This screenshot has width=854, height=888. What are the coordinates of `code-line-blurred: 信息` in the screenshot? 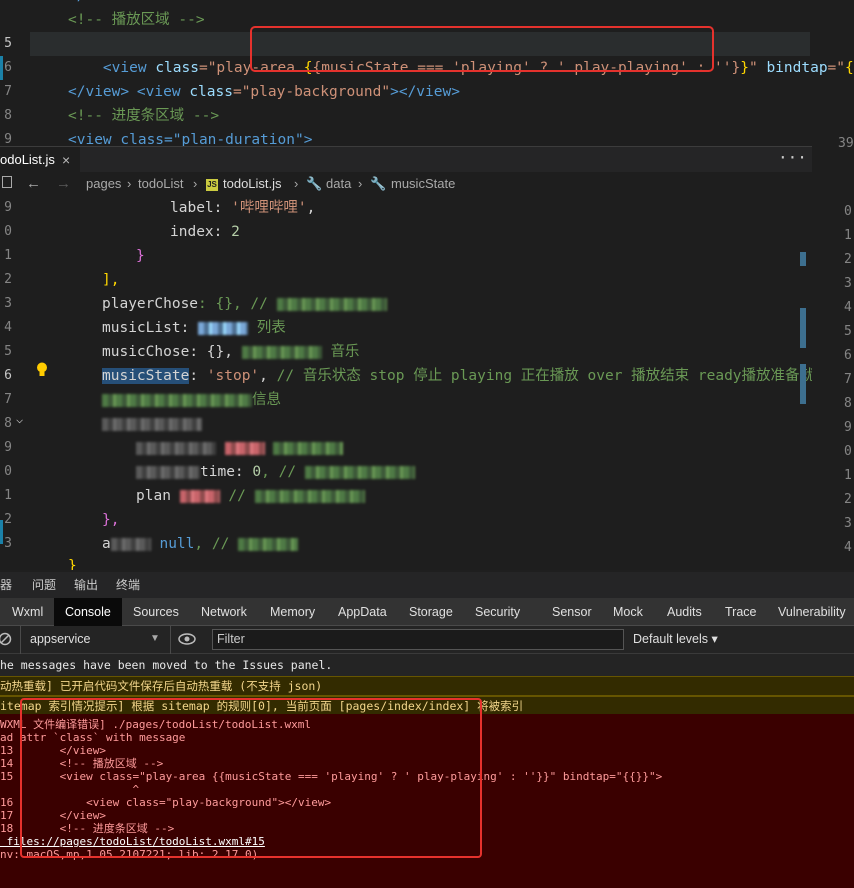 It's located at (191, 400).